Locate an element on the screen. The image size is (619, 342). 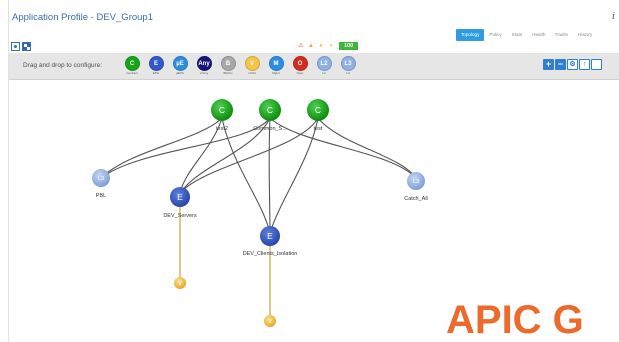
svg-text: DEV_Clients_Isolation is located at coordinates (270, 254).